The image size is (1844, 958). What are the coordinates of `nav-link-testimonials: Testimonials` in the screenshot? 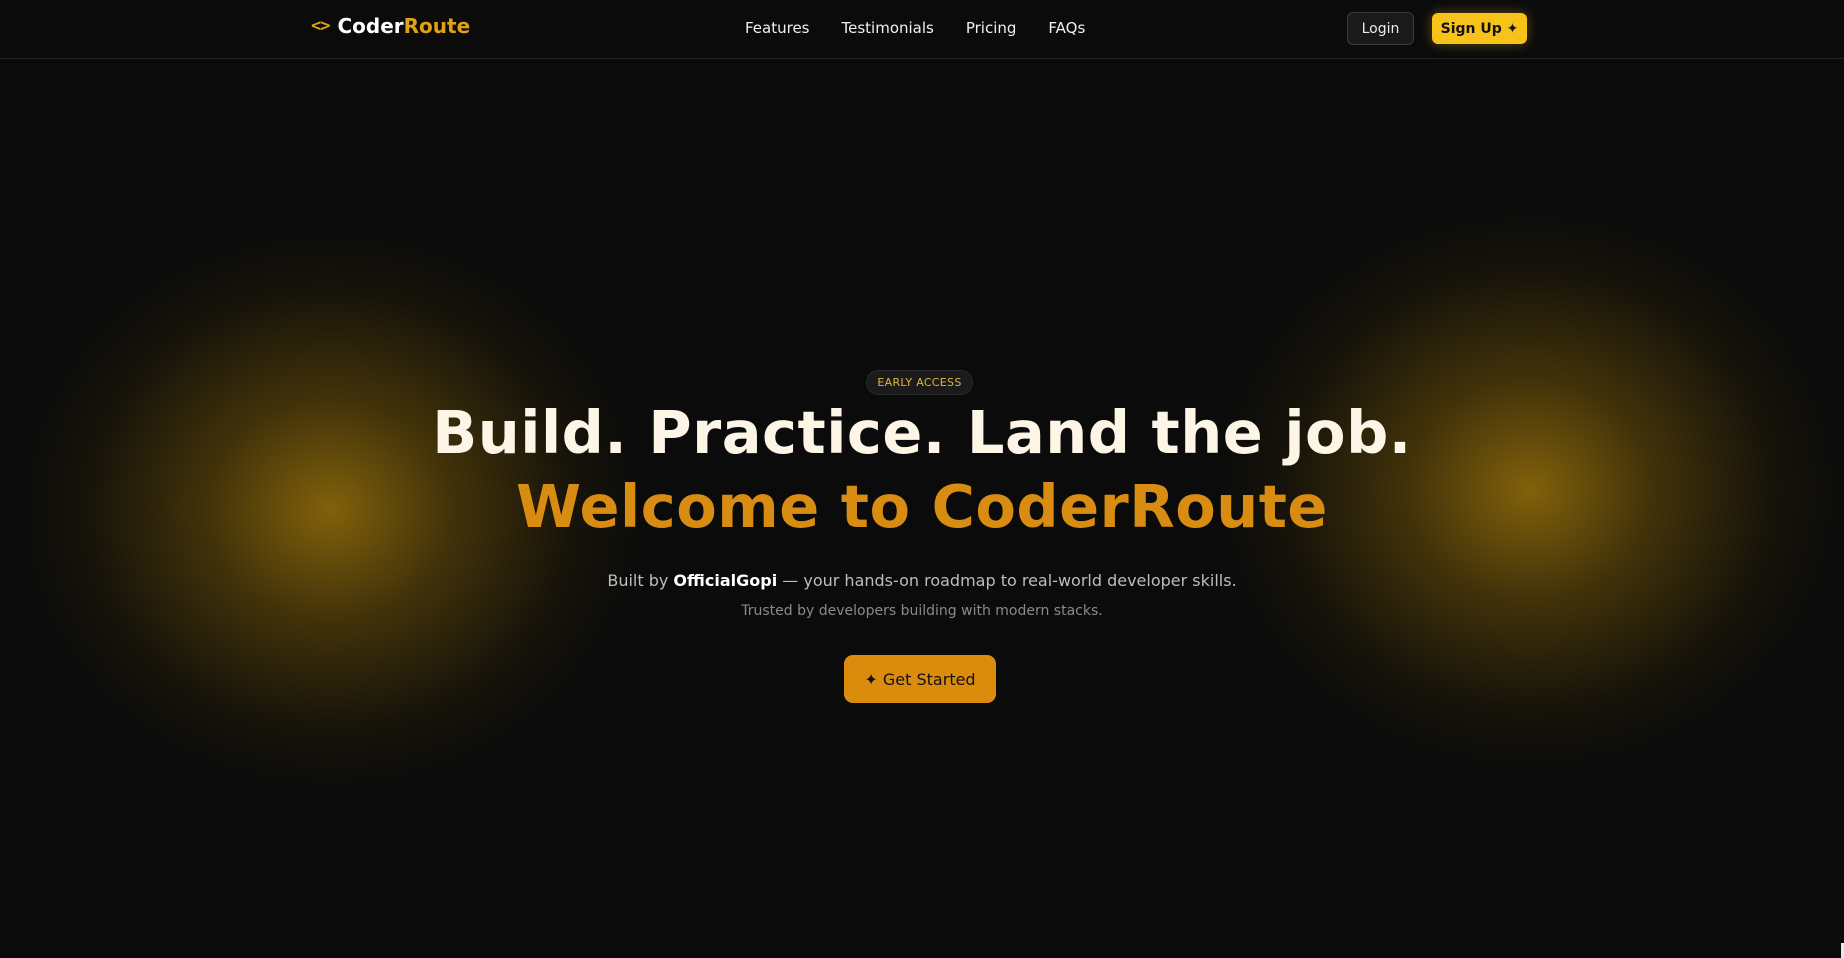 It's located at (888, 28).